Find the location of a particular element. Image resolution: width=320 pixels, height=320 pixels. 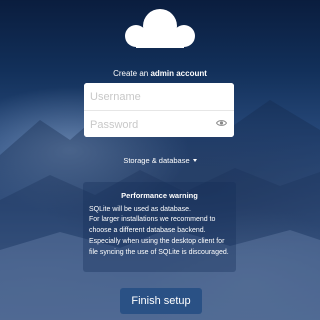

username-input is located at coordinates (159, 96).